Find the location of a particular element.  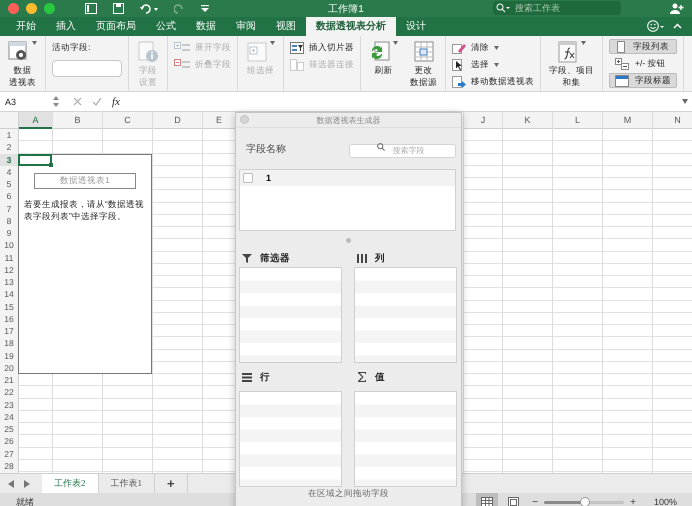

caret-icon is located at coordinates (583, 43).